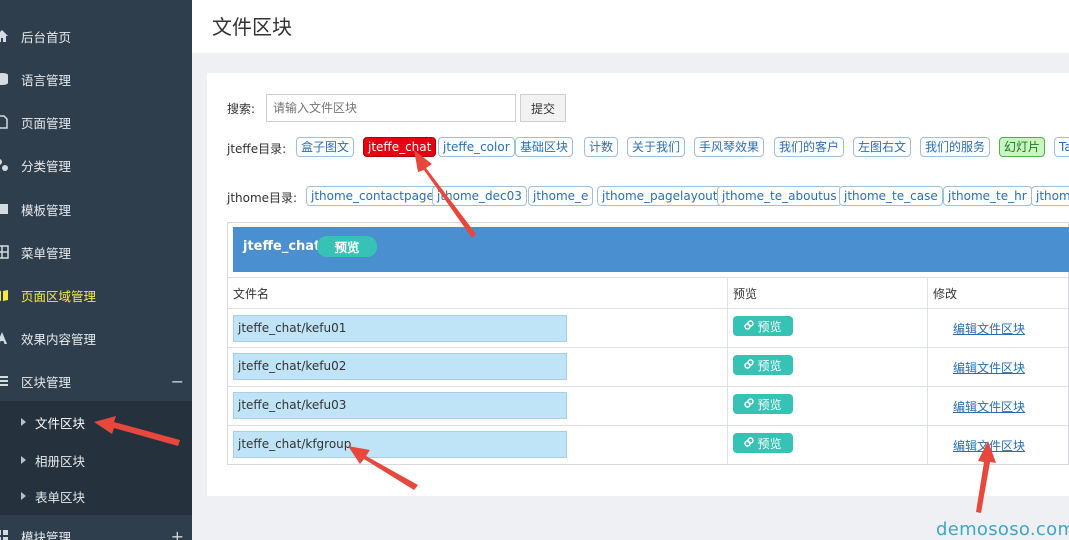  What do you see at coordinates (1050, 196) in the screenshot?
I see `jthome-tag: jthome` at bounding box center [1050, 196].